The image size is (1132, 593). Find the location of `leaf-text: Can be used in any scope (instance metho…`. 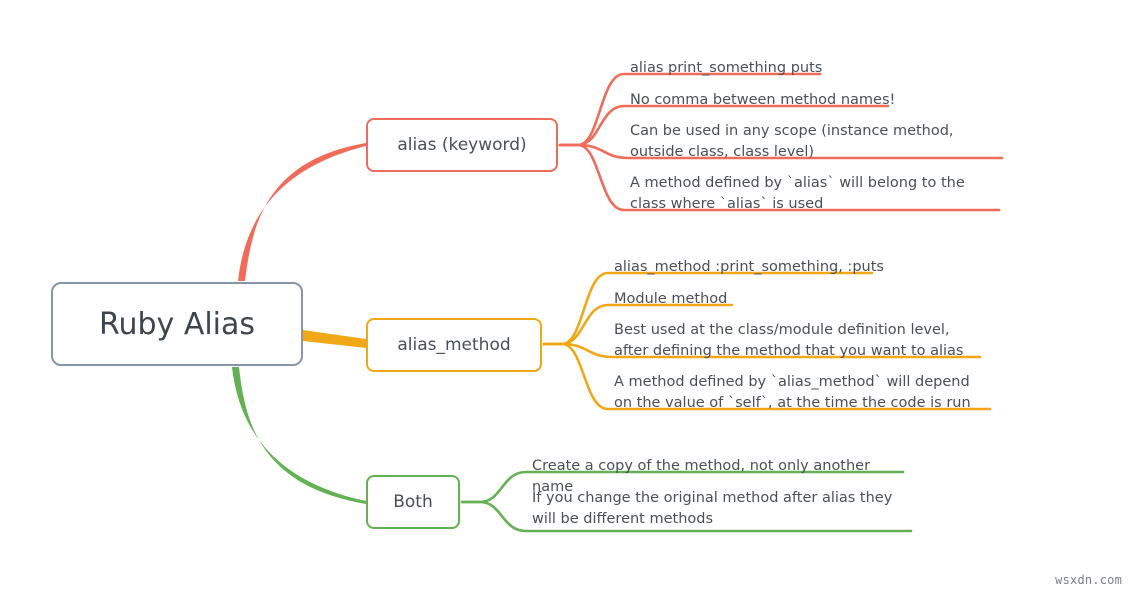

leaf-text: Can be used in any scope (instance metho… is located at coordinates (792, 141).